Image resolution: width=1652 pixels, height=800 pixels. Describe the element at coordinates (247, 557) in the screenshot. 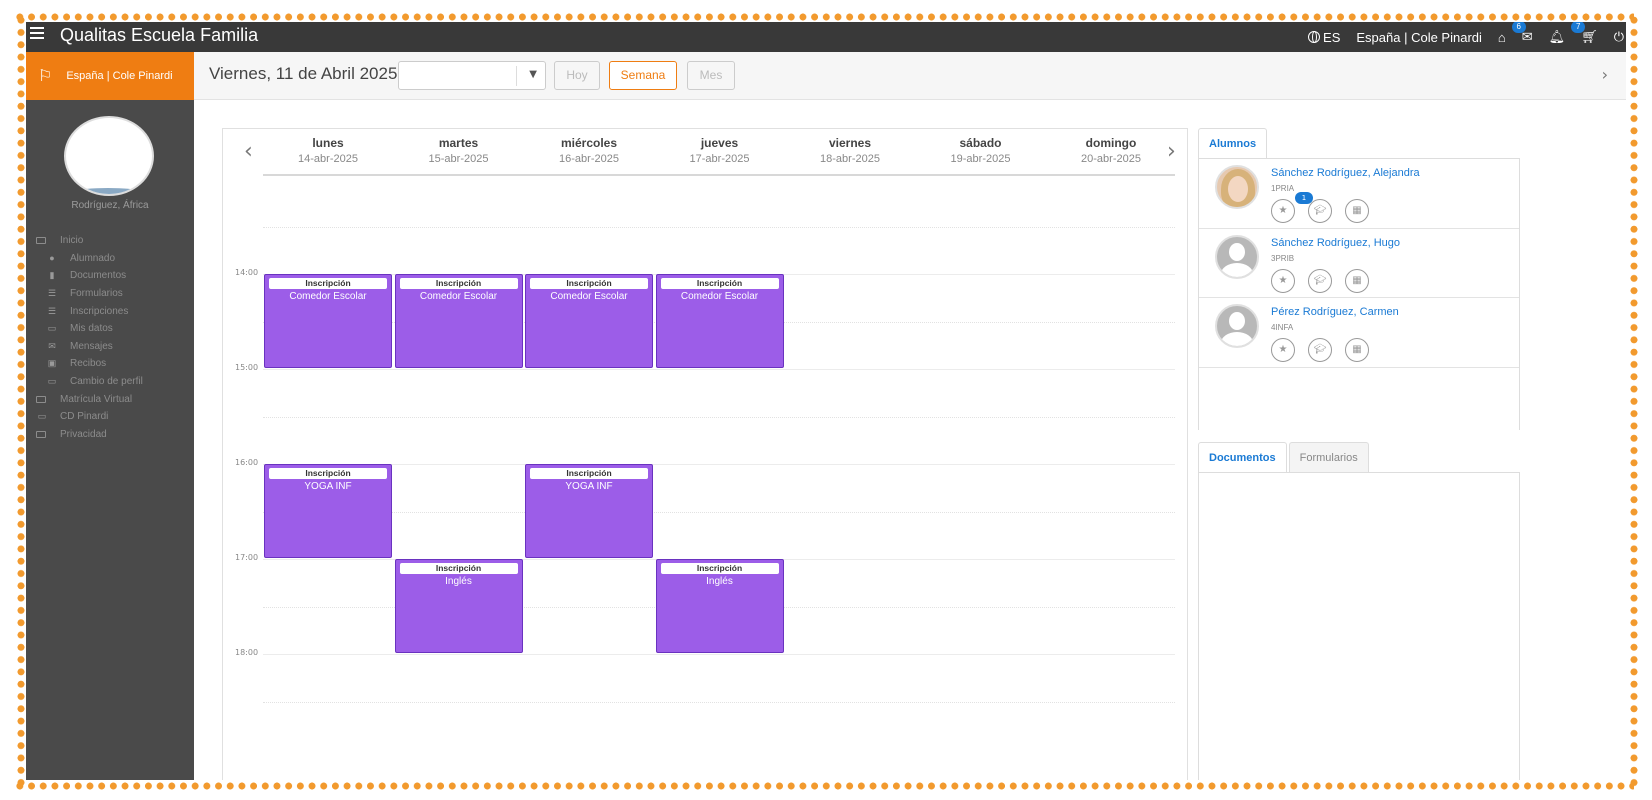

I see `hour-label: 17:00` at that location.